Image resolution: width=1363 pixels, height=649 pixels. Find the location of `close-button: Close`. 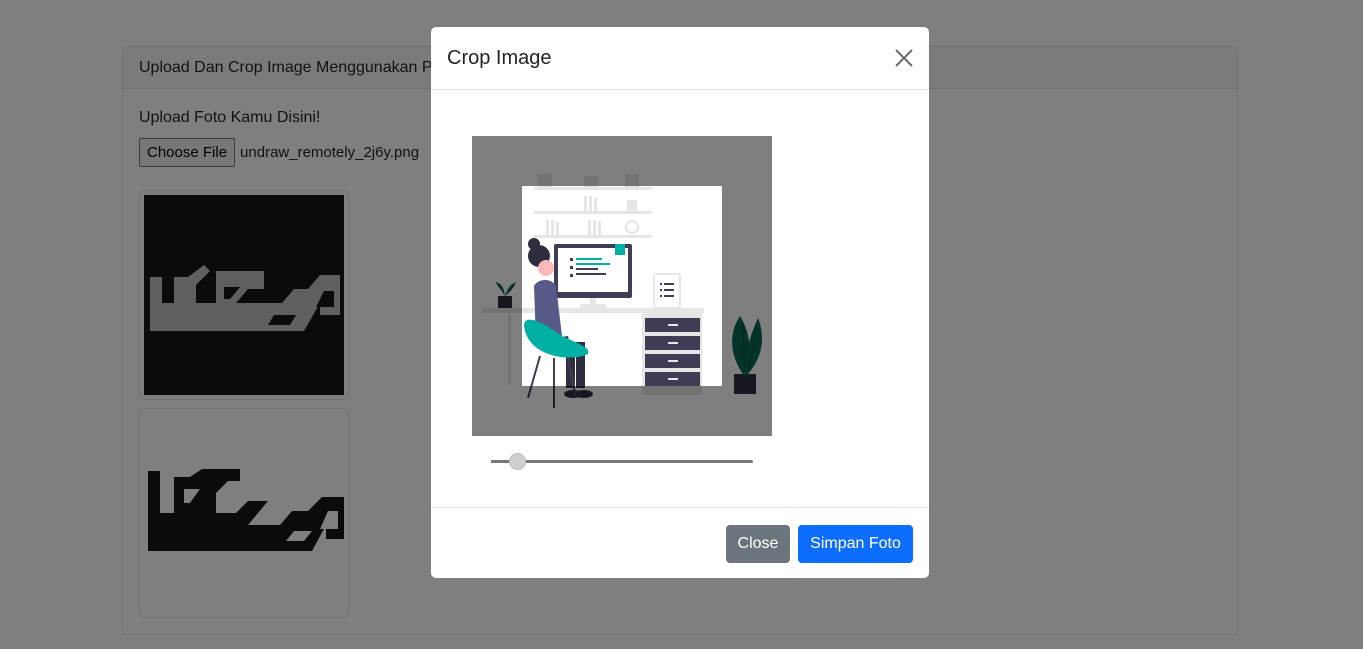

close-button: Close is located at coordinates (758, 544).